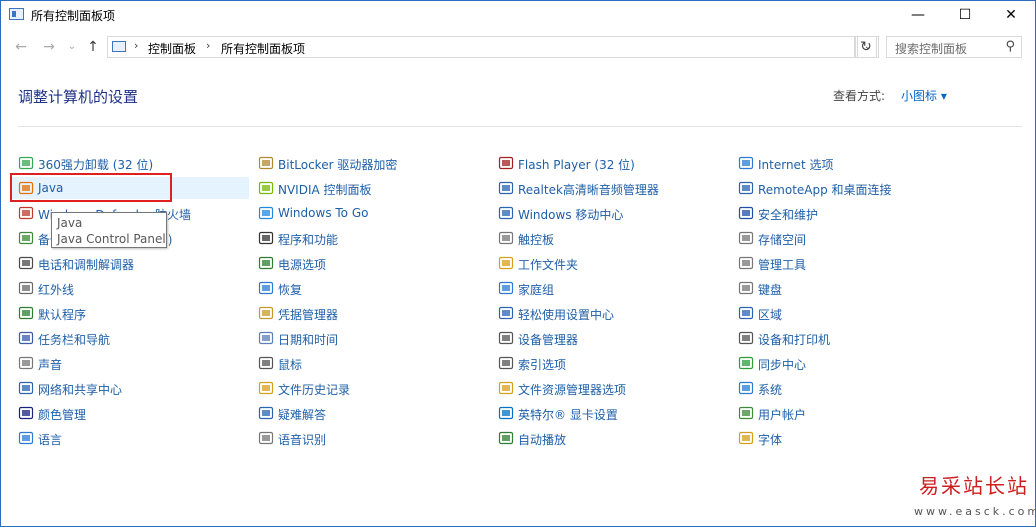 Image resolution: width=1036 pixels, height=527 pixels. What do you see at coordinates (290, 364) in the screenshot?
I see `control-panel-item-label: 鼠标` at bounding box center [290, 364].